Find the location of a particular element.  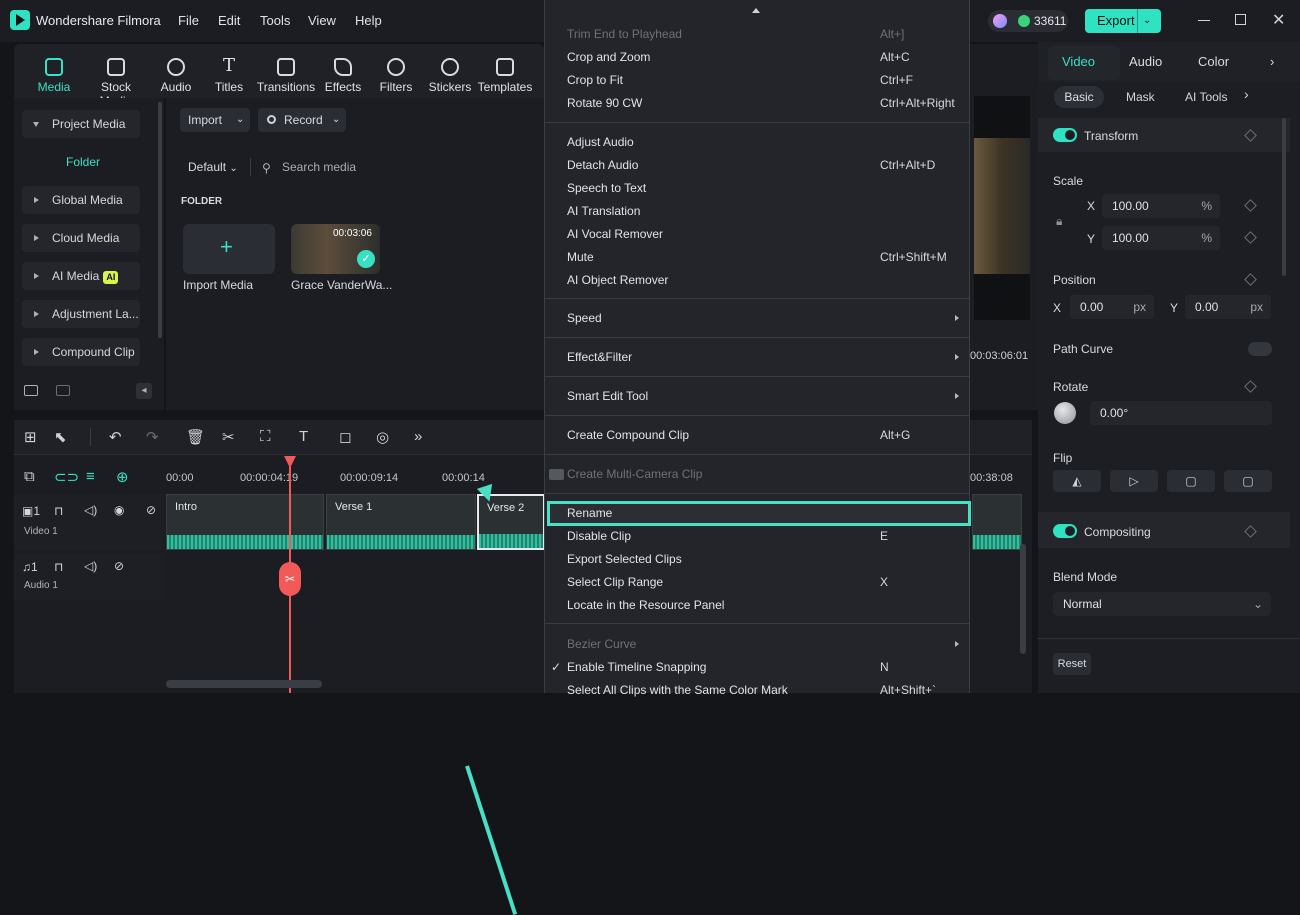

scissors-icon: ✂ is located at coordinates (290, 579).